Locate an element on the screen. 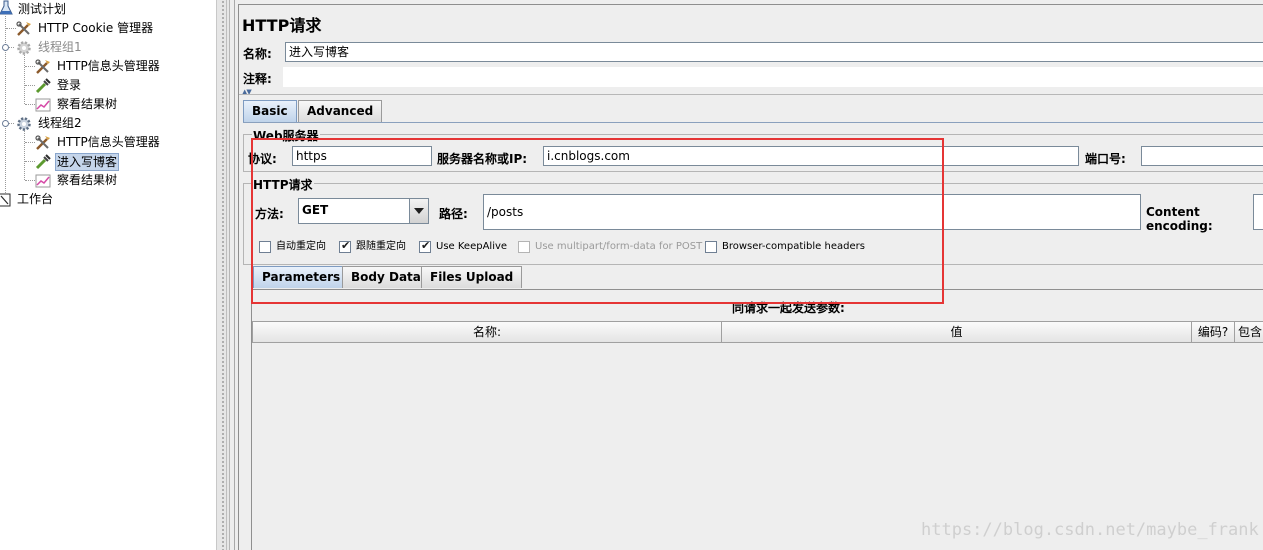 This screenshot has width=1263, height=550. protocol-field: https is located at coordinates (362, 156).